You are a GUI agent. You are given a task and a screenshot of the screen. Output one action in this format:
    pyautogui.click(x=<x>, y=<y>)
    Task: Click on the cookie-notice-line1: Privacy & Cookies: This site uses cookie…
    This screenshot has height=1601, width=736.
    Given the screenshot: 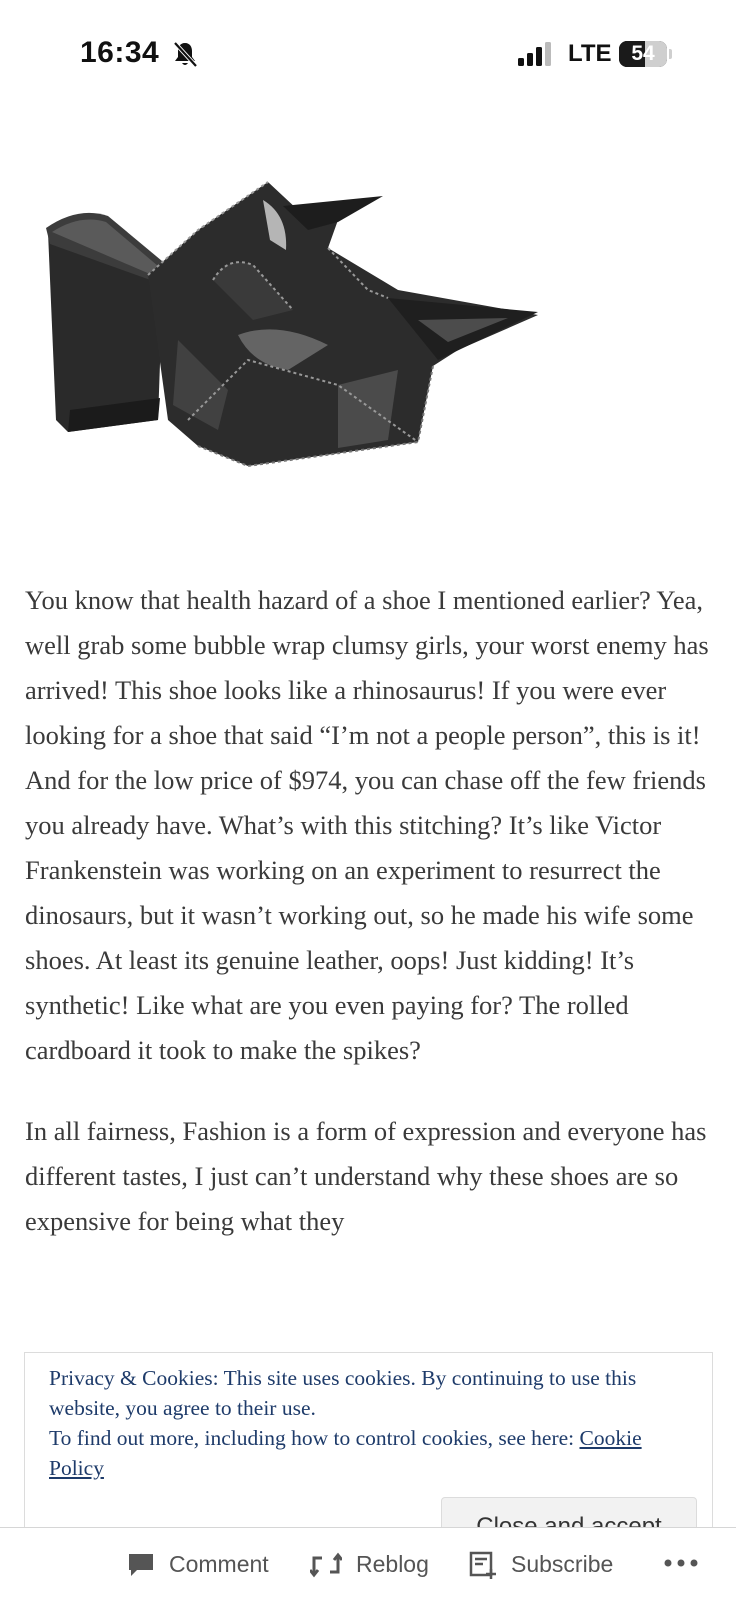 What is the action you would take?
    pyautogui.click(x=343, y=1393)
    